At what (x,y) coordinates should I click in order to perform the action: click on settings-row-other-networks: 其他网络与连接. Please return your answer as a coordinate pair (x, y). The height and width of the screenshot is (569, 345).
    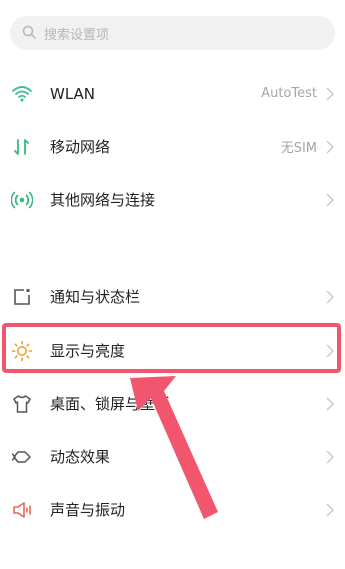
    Looking at the image, I should click on (172, 199).